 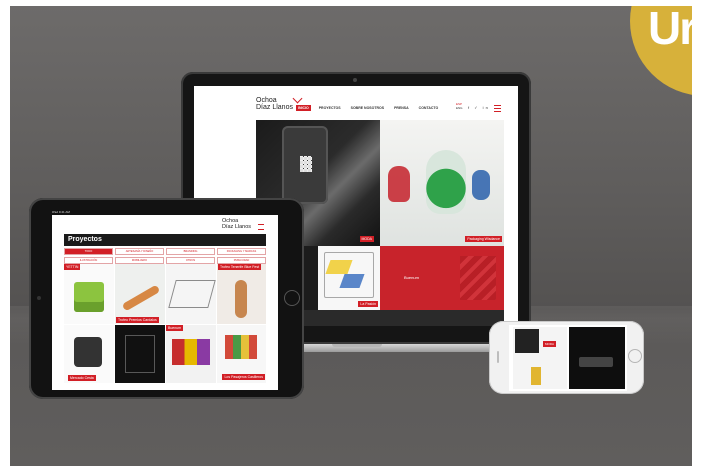 What do you see at coordinates (165, 260) in the screenshot?
I see `filter-row-2: ILUSTRACIÓN MOBILIARIO OTROS PUBLICIDAD` at bounding box center [165, 260].